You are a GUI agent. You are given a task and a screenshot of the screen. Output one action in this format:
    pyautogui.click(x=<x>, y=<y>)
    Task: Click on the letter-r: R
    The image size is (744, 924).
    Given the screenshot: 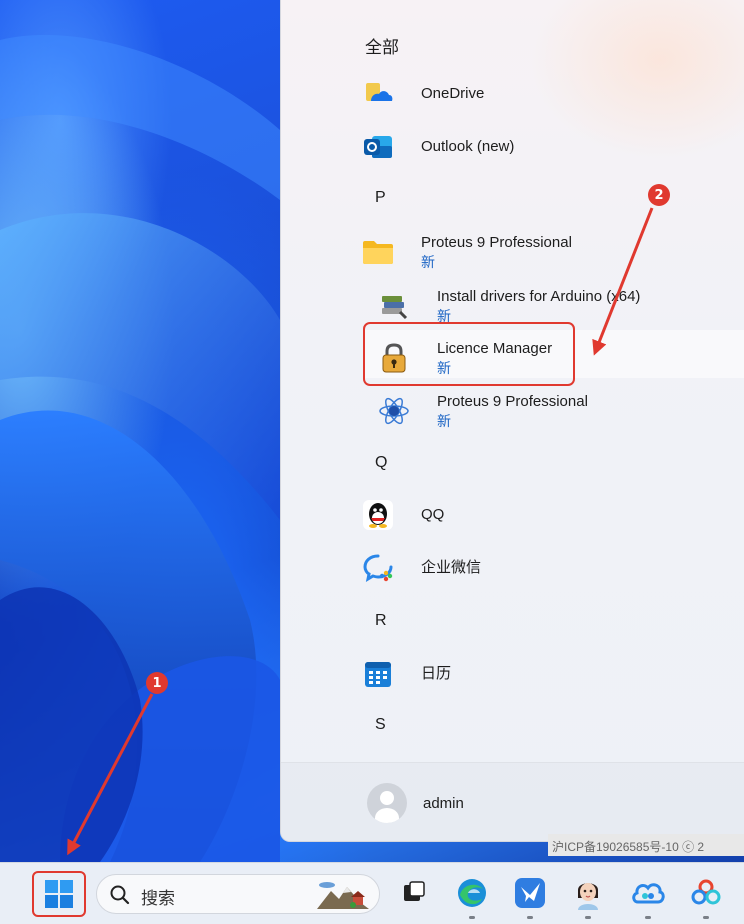 What is the action you would take?
    pyautogui.click(x=381, y=621)
    